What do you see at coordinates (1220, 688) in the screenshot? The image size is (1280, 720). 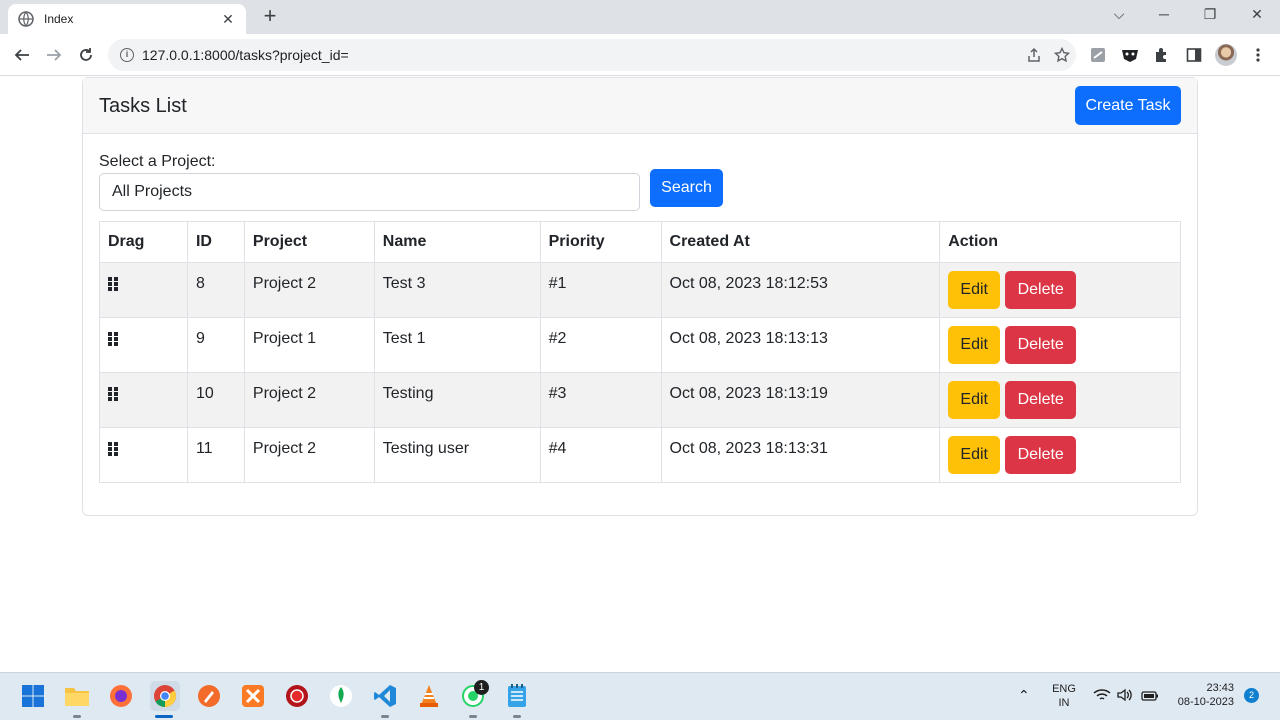 I see `clock-time: 23:43` at bounding box center [1220, 688].